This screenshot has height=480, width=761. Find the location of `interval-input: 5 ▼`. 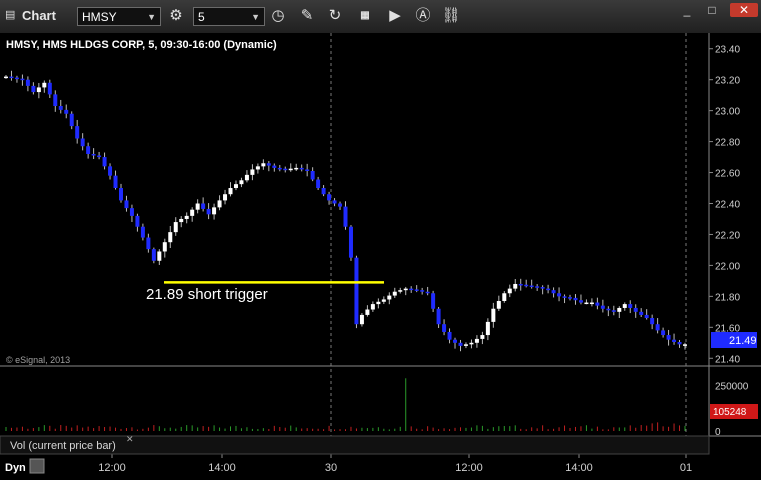

interval-input: 5 ▼ is located at coordinates (229, 16).